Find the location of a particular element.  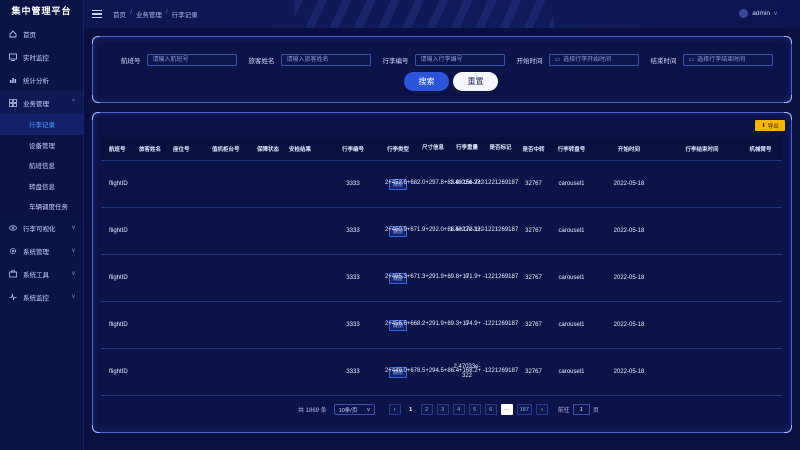

goto-label: 前往 is located at coordinates (563, 411).